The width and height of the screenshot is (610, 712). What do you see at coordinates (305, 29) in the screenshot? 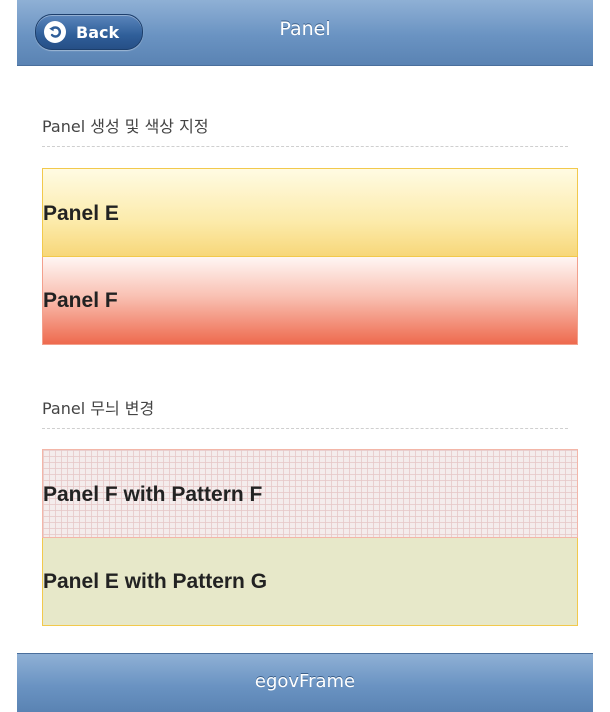
I see `page-title: Panel` at bounding box center [305, 29].